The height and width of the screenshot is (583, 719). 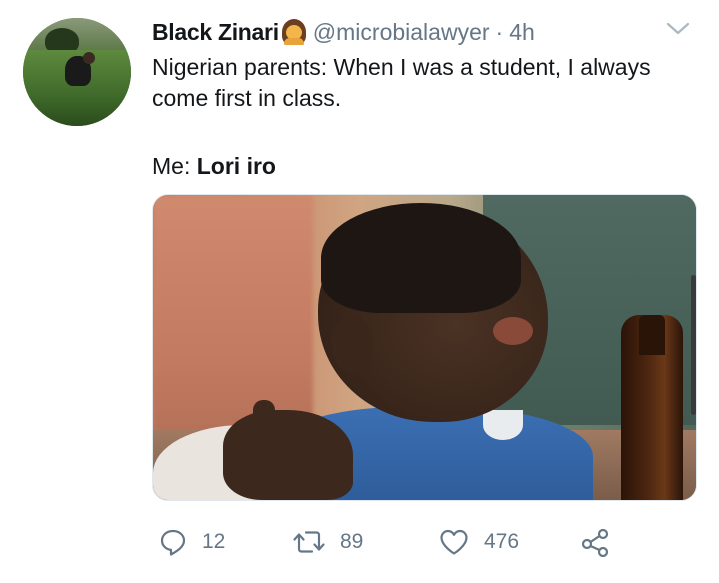 I want to click on reply-icon, so click(x=173, y=542).